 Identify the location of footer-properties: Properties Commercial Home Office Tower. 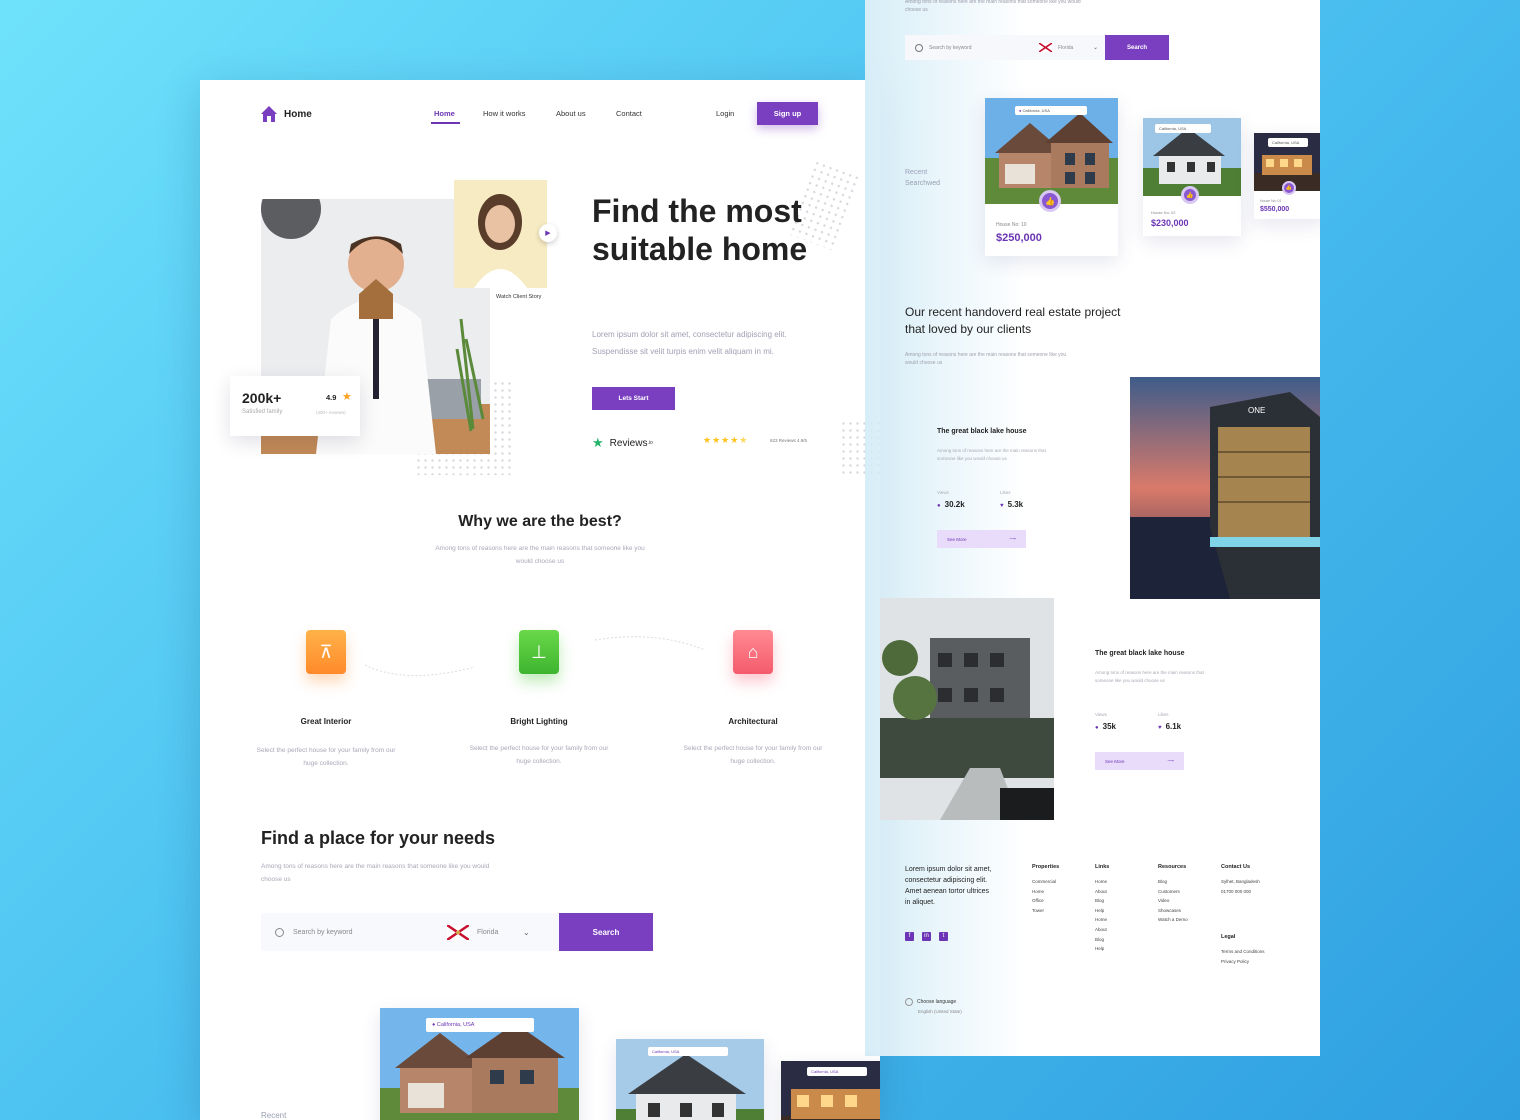
(1045, 889).